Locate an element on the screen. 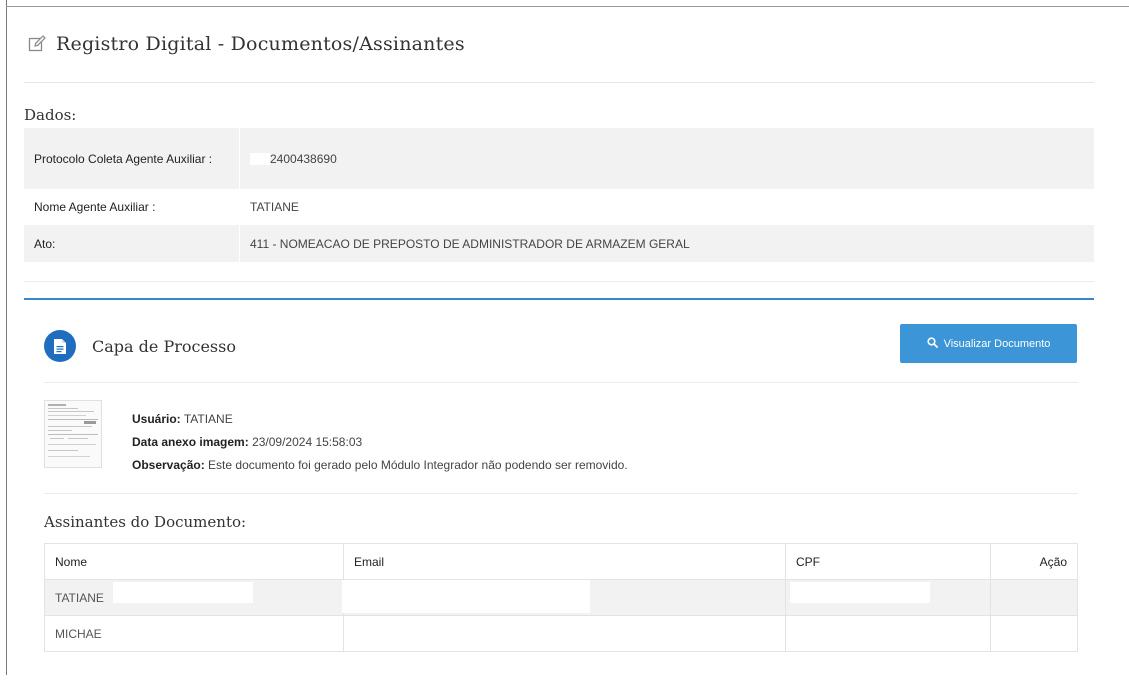  dados-key: Ato: is located at coordinates (132, 243).